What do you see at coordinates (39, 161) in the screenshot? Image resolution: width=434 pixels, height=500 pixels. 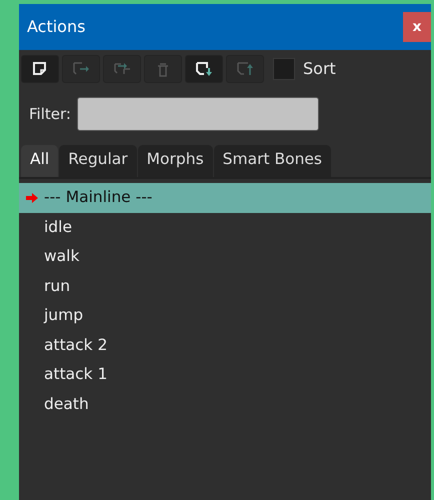 I see `tab: All` at bounding box center [39, 161].